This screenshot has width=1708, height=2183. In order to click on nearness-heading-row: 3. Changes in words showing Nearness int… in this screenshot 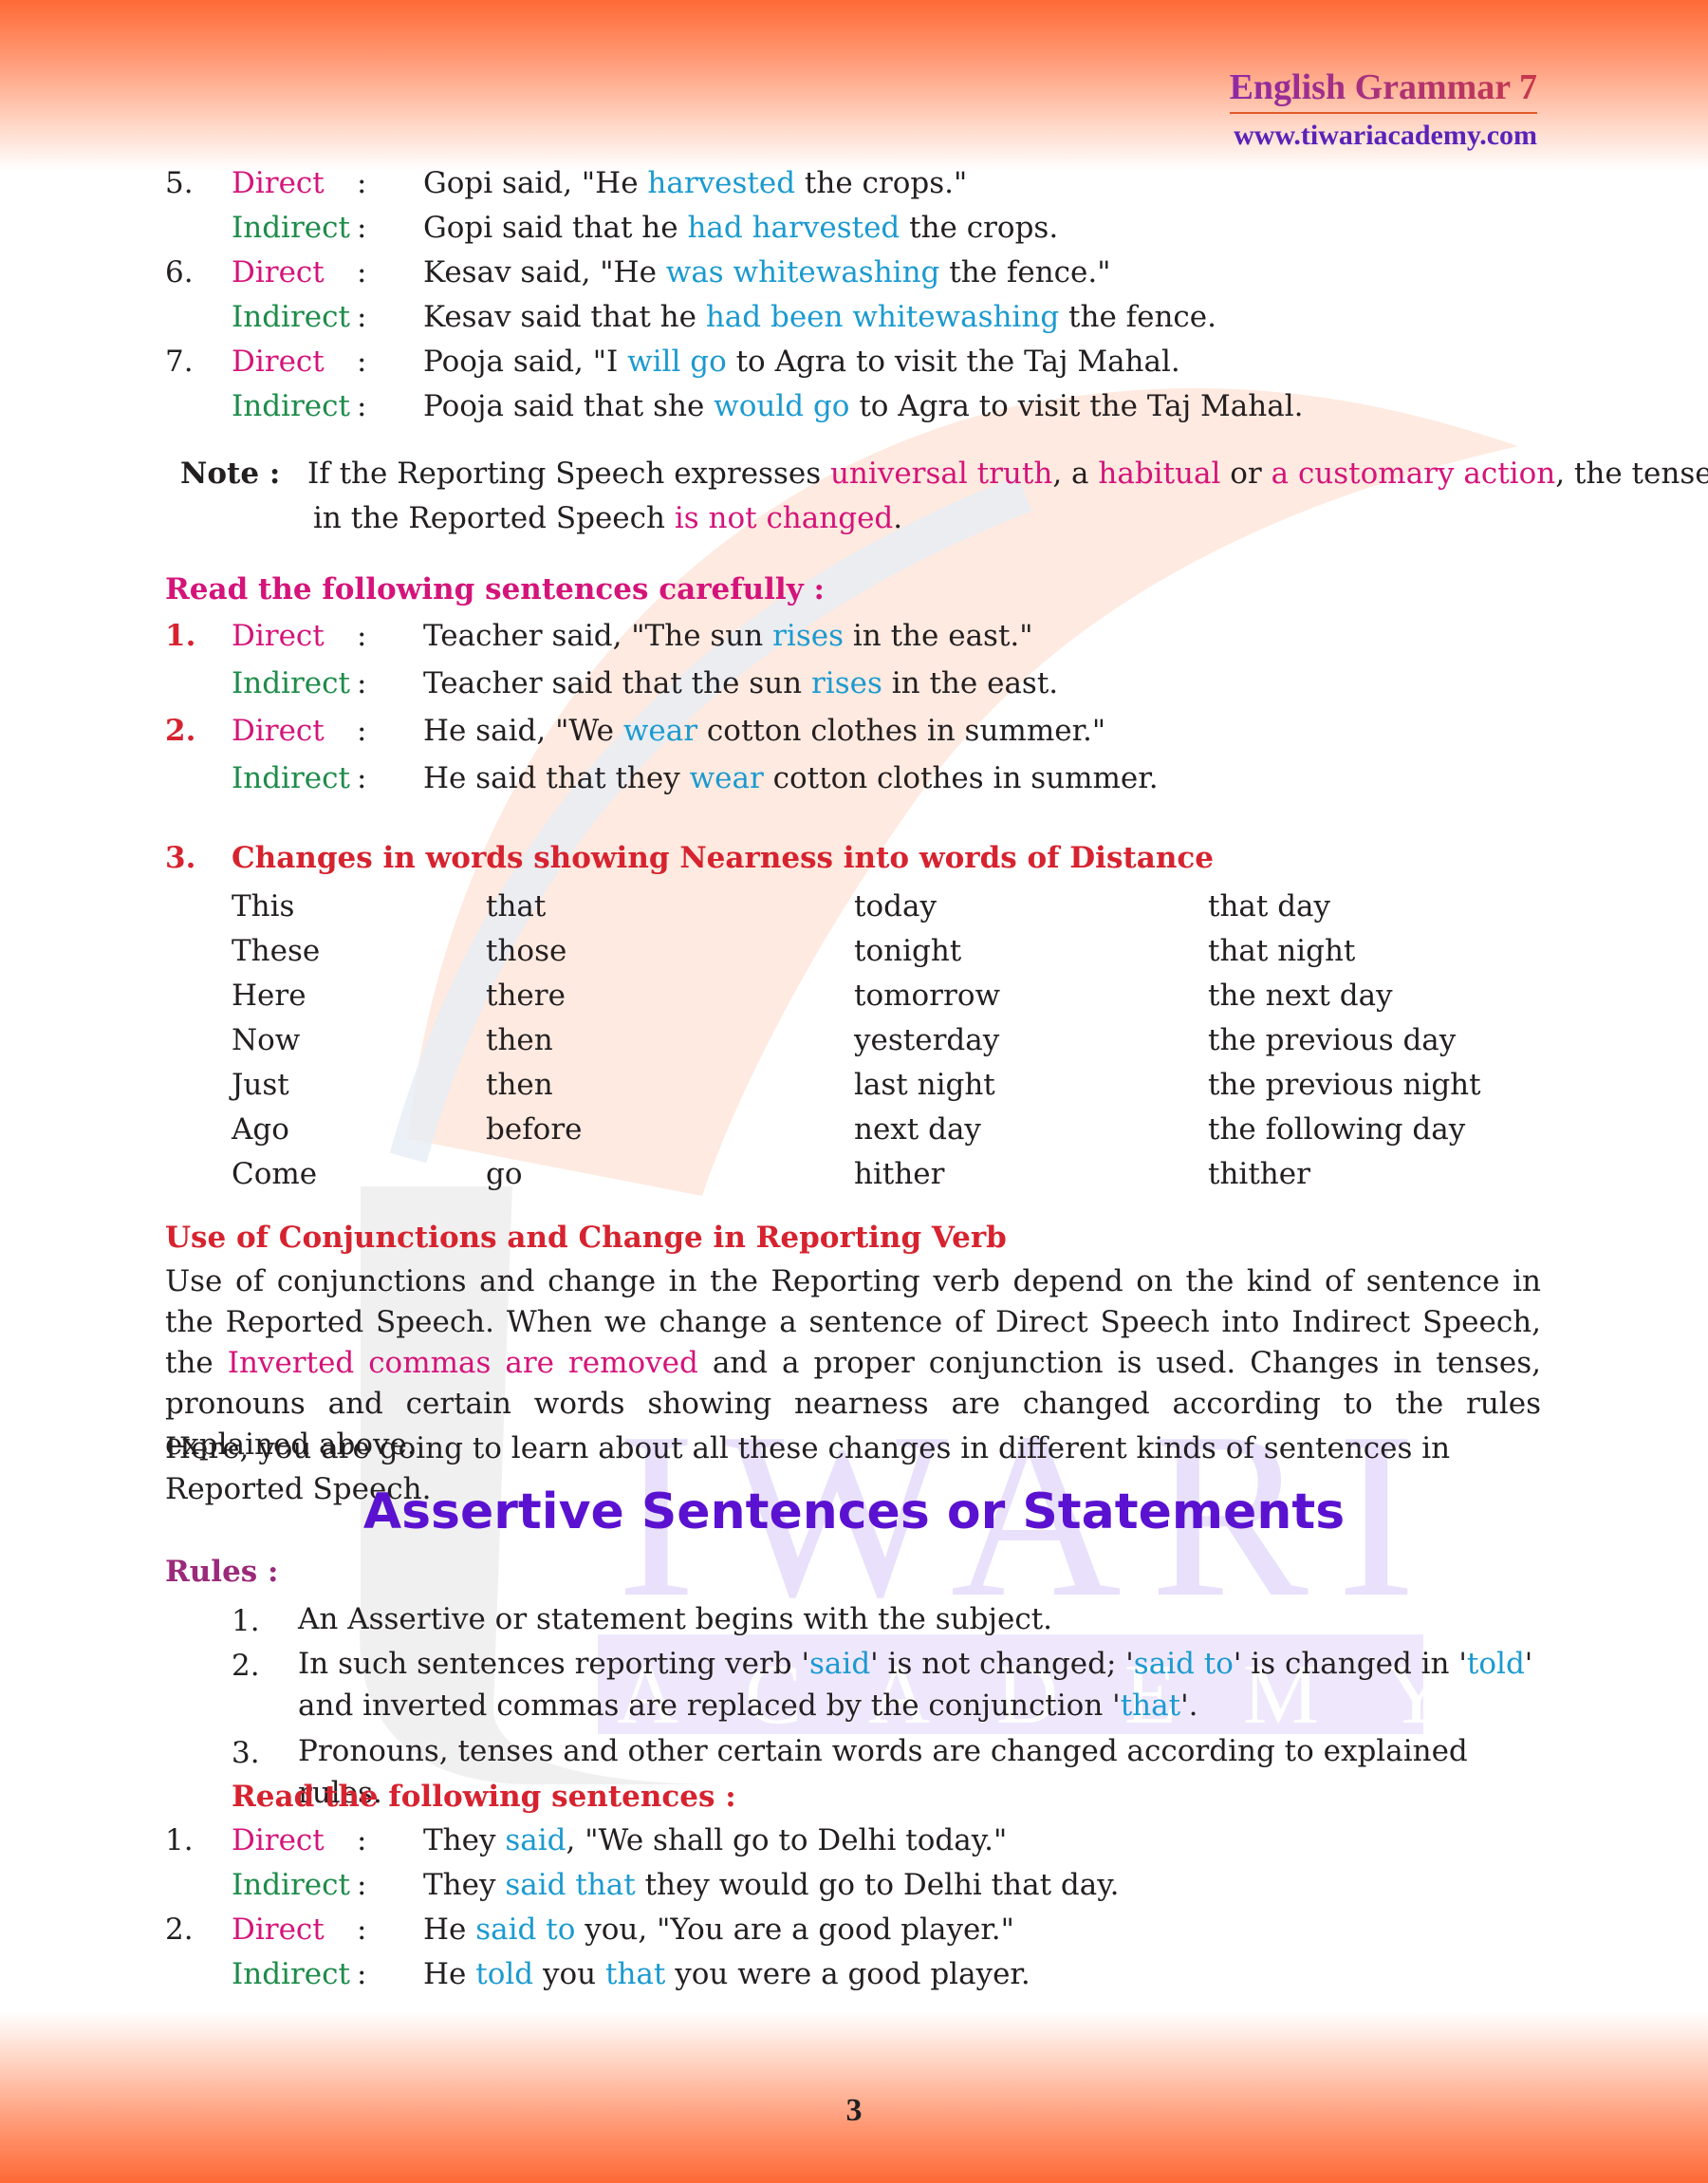, I will do `click(690, 858)`.